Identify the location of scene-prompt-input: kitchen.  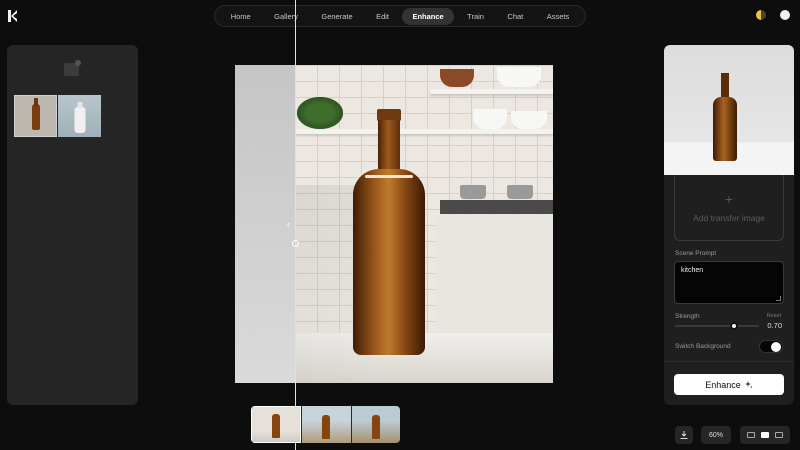
(729, 282).